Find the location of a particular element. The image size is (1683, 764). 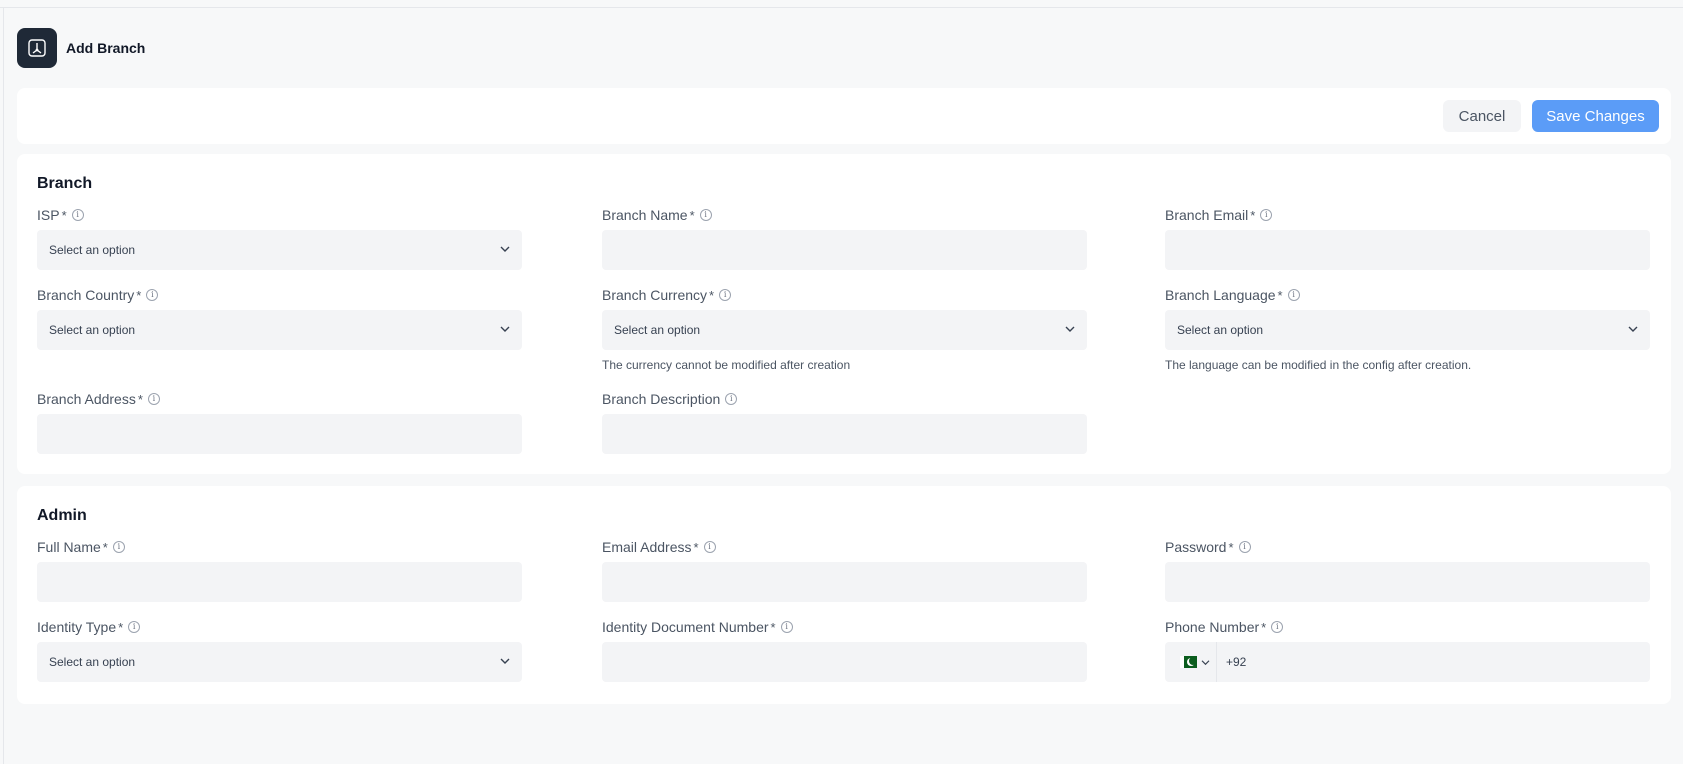

cancel-button: Cancel is located at coordinates (1482, 116).